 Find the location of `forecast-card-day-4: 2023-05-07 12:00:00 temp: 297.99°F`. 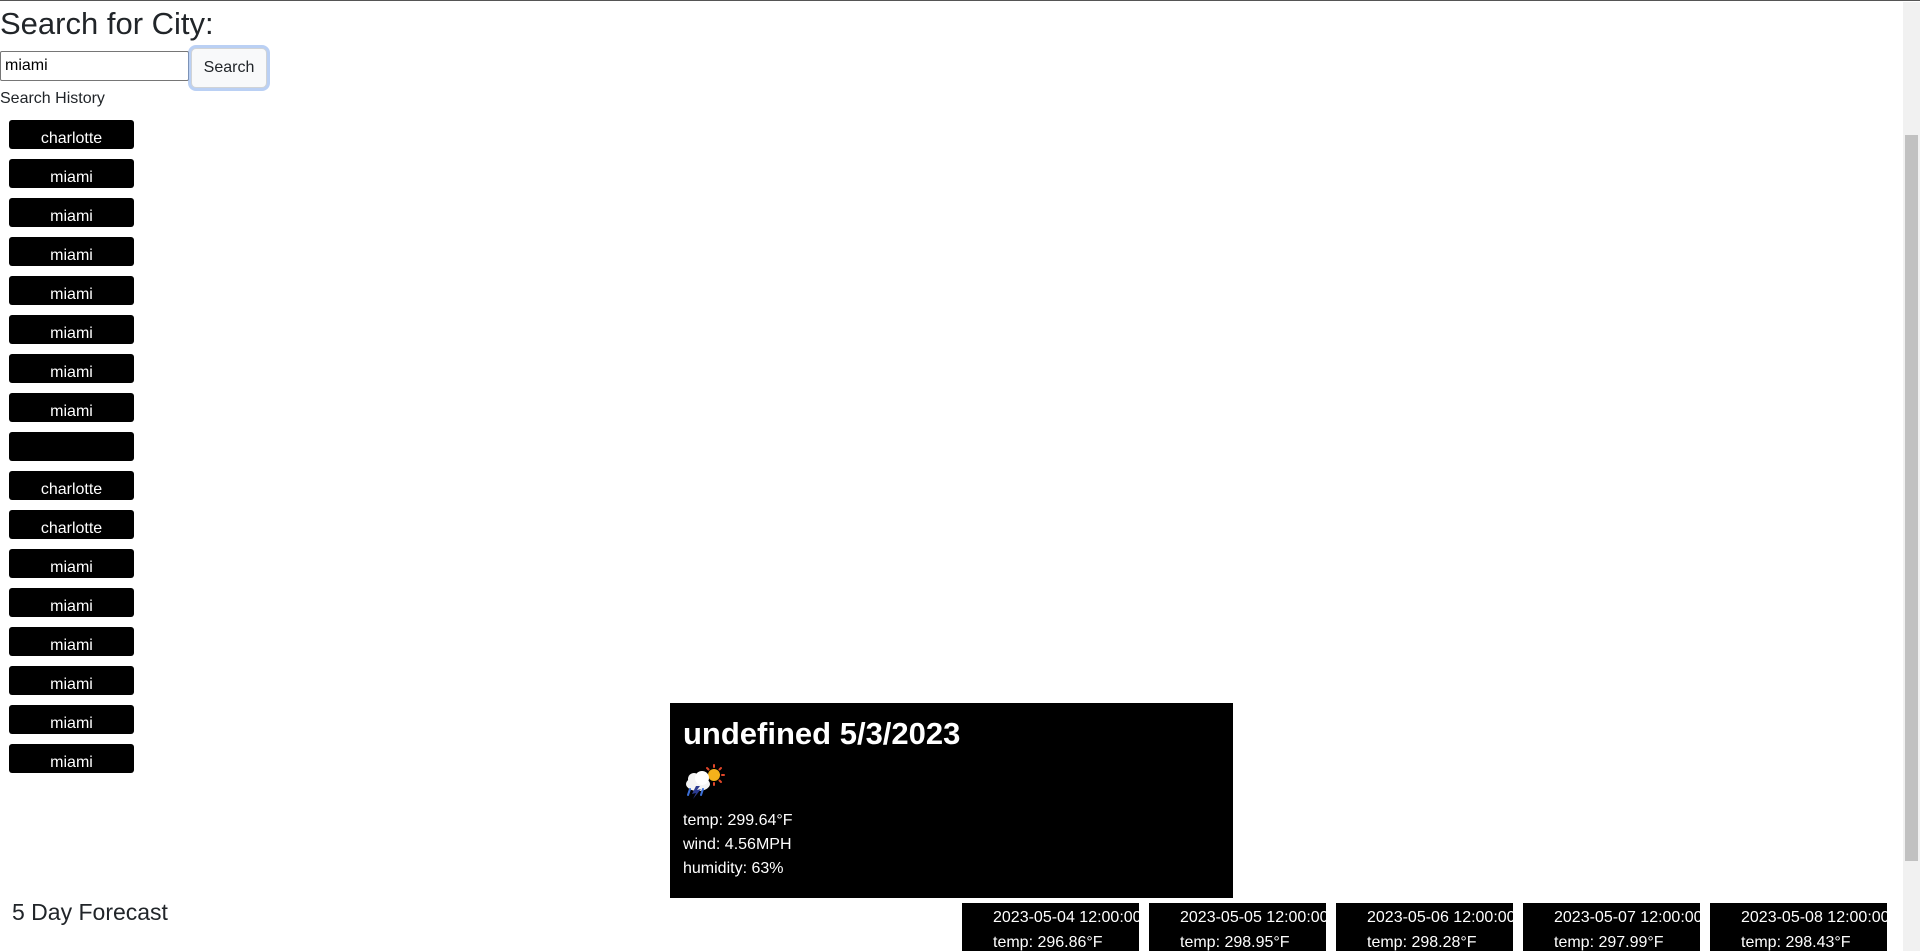

forecast-card-day-4: 2023-05-07 12:00:00 temp: 297.99°F is located at coordinates (1611, 927).